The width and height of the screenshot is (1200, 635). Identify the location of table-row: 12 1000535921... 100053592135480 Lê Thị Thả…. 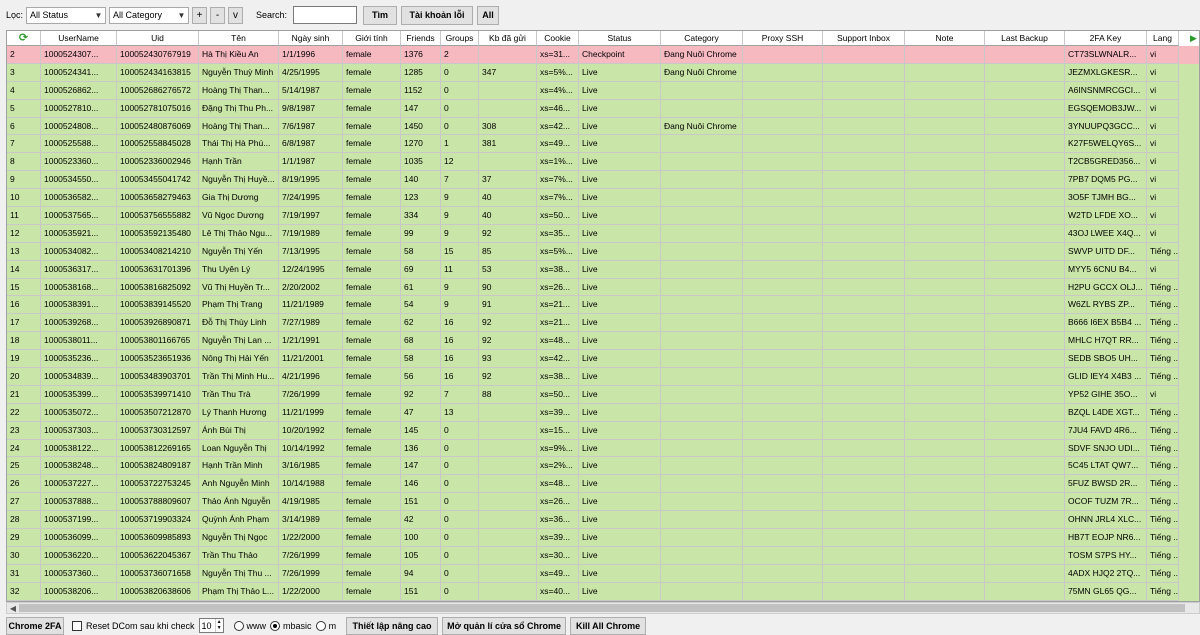
(603, 233).